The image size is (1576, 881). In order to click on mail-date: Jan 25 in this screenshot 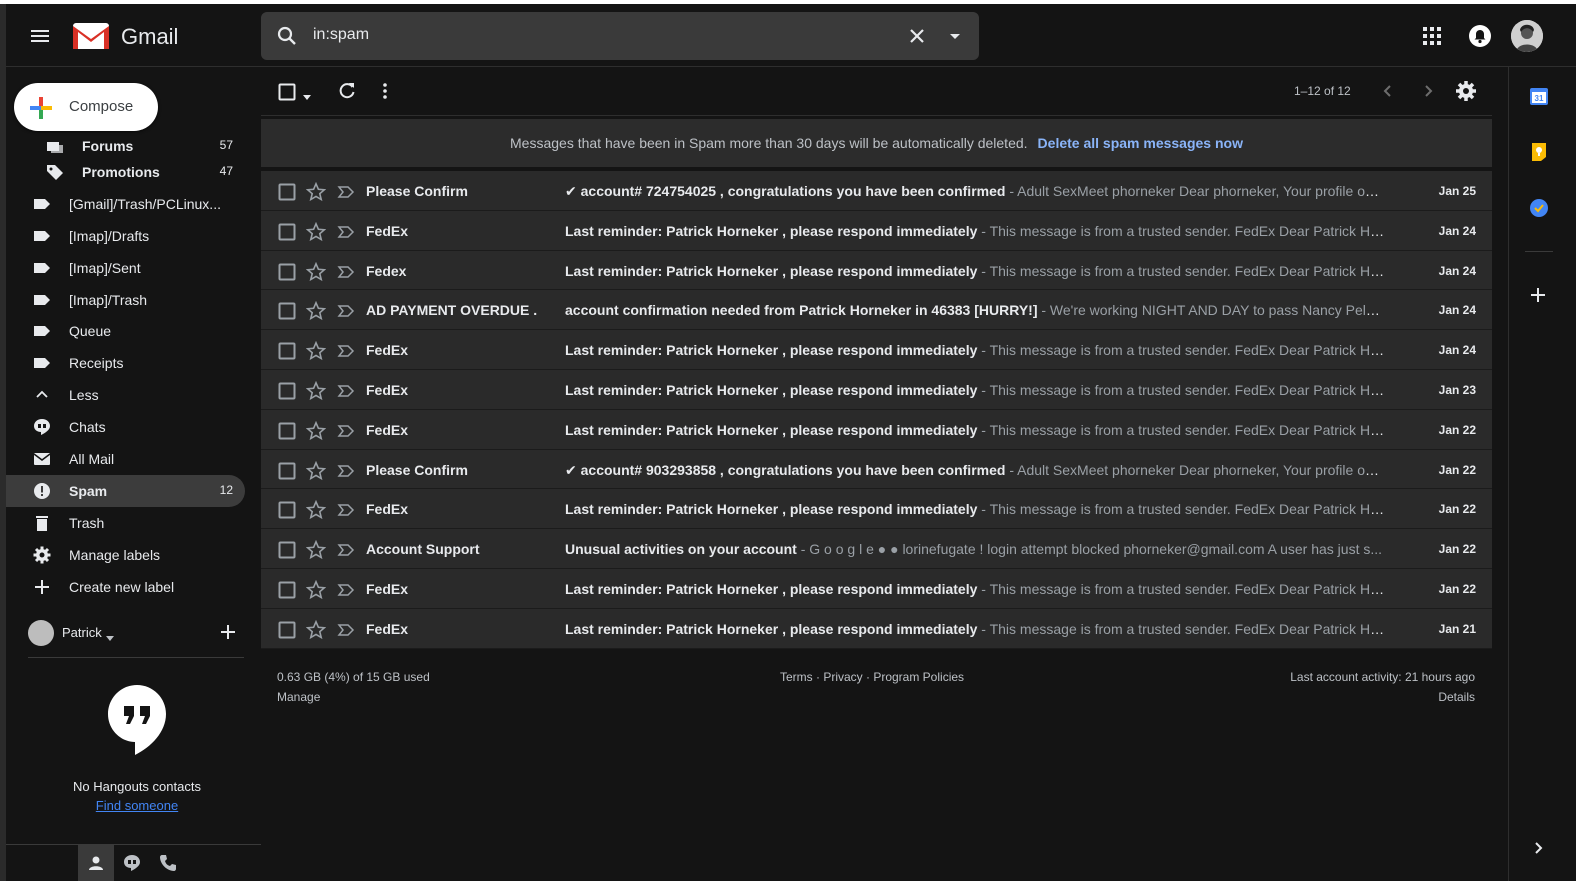, I will do `click(1457, 191)`.